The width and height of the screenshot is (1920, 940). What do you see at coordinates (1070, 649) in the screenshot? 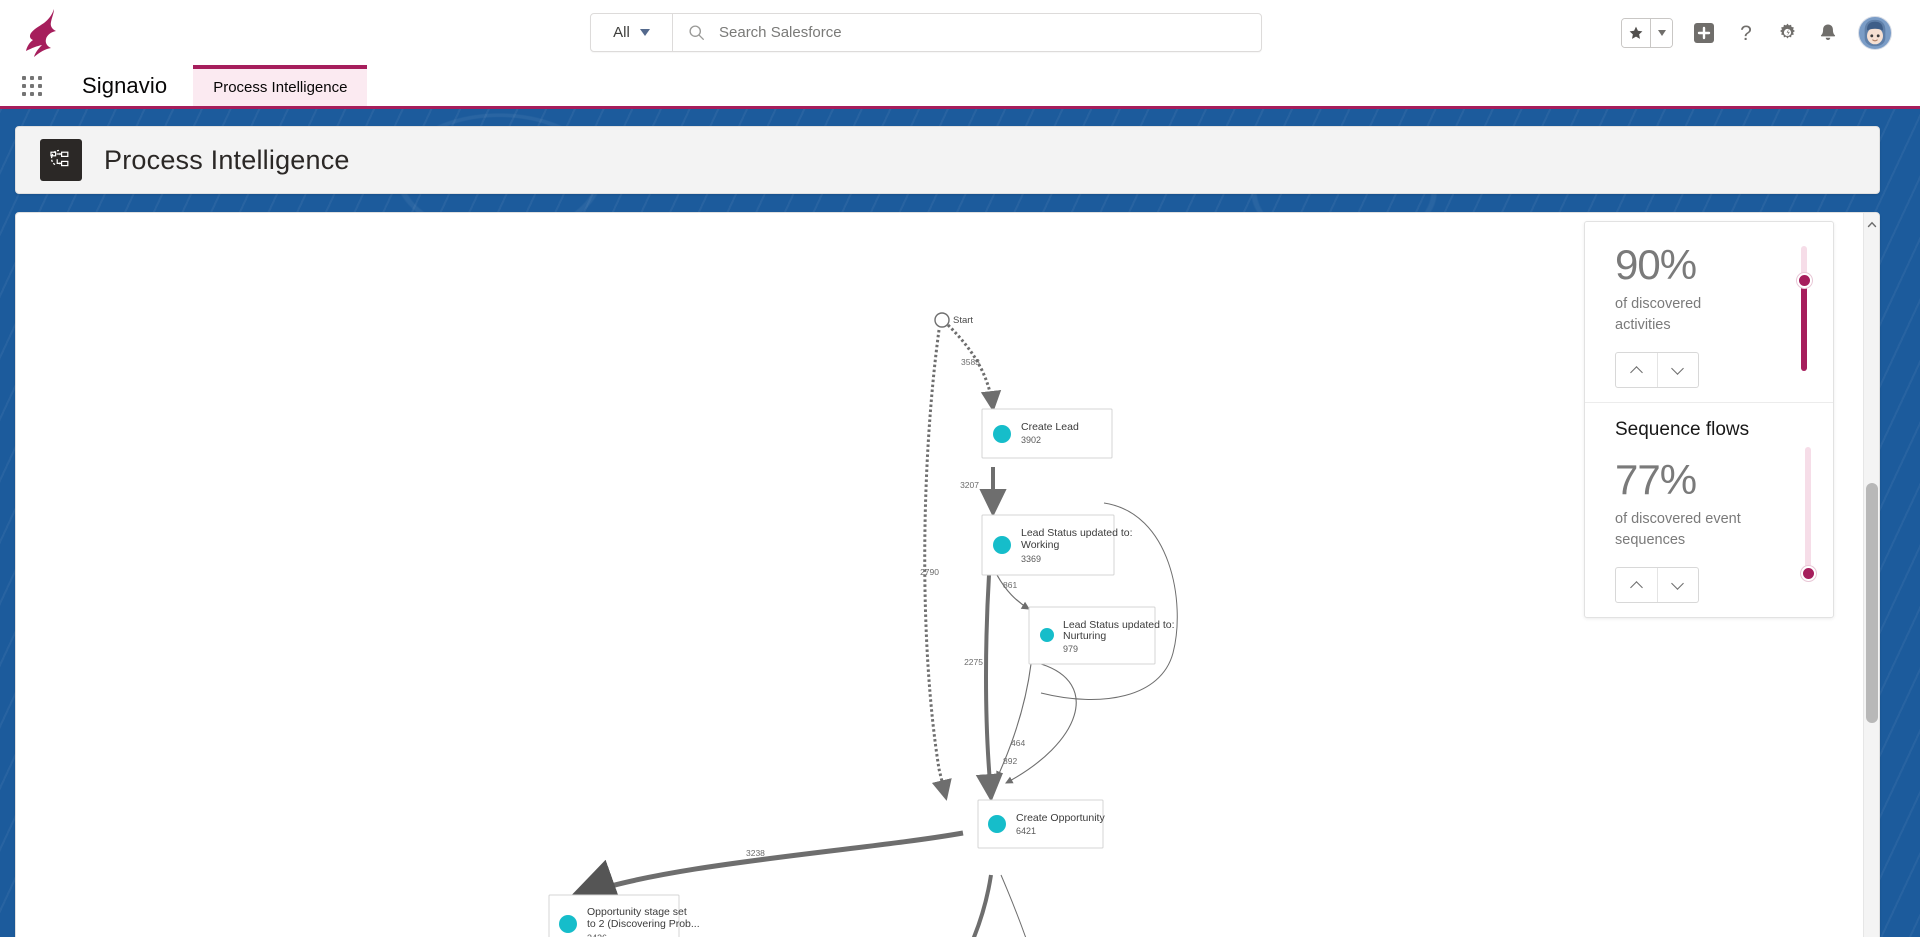
I see `node-count: 979` at bounding box center [1070, 649].